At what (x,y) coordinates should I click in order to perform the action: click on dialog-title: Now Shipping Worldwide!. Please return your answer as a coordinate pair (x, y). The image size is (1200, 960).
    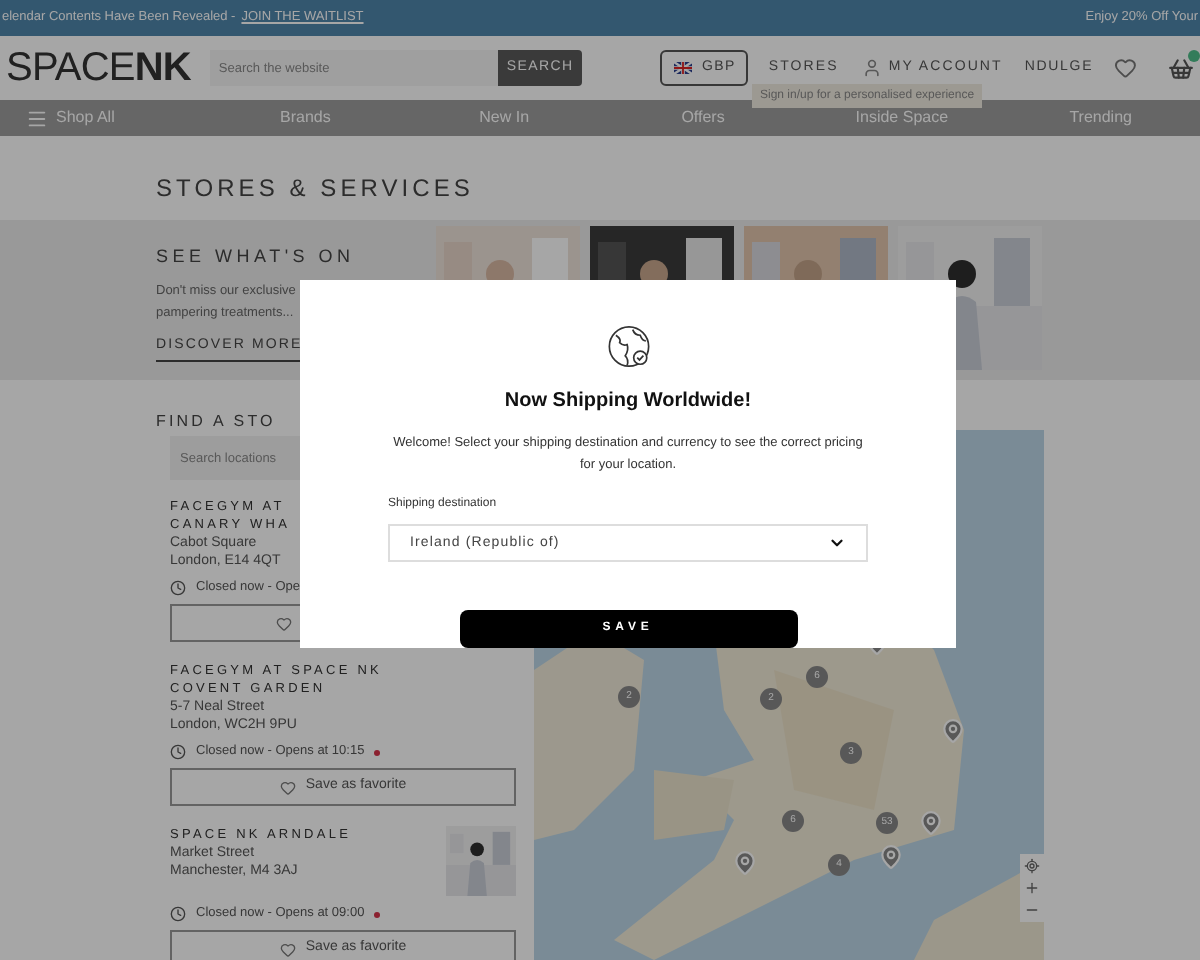
    Looking at the image, I should click on (628, 402).